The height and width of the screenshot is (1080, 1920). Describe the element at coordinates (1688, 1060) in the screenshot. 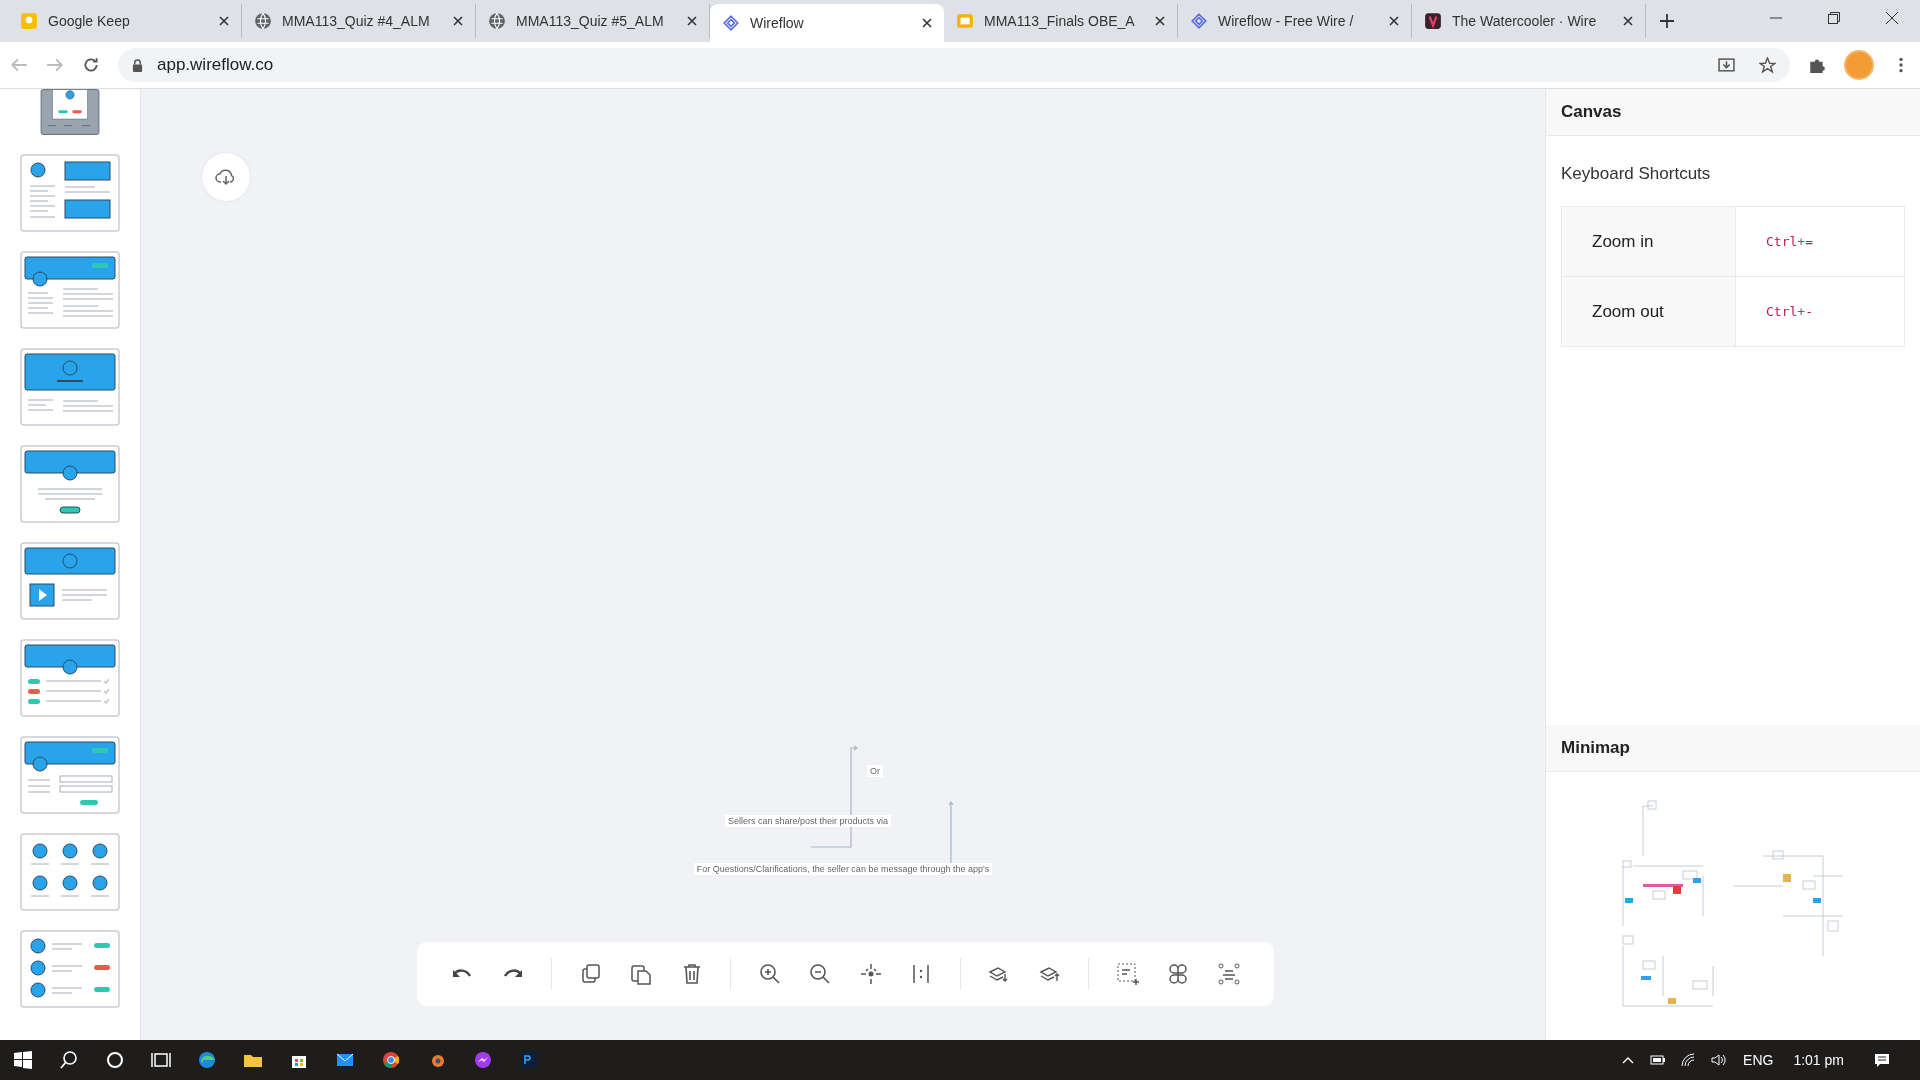

I see `wifi-icon` at that location.